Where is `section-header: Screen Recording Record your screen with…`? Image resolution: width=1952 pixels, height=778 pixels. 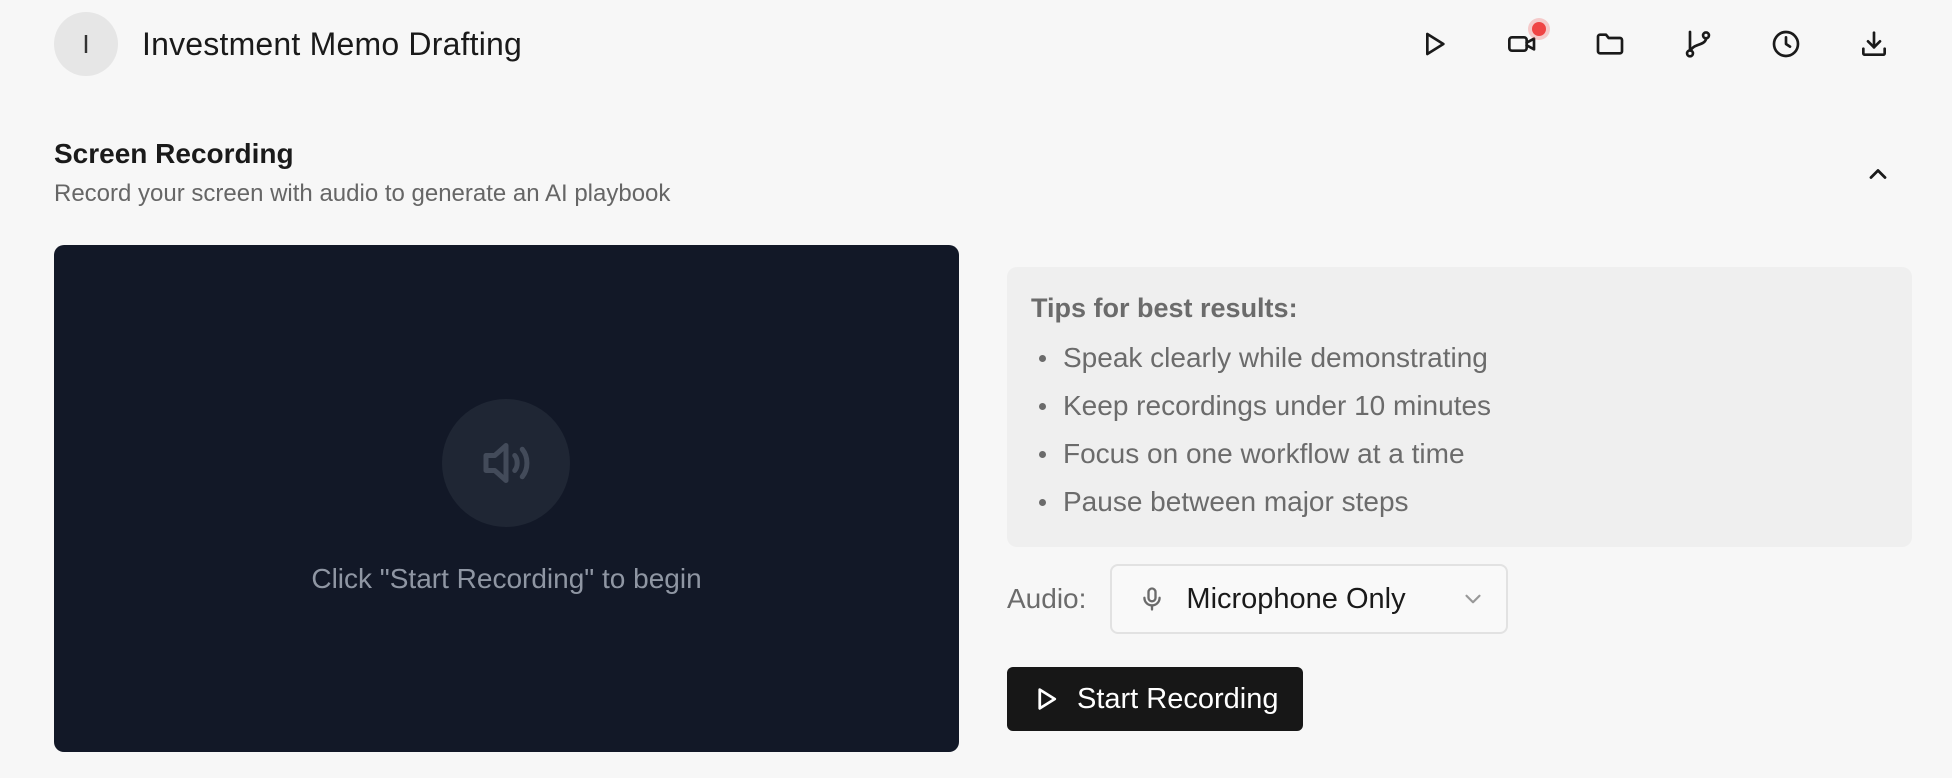
section-header: Screen Recording Record your screen with… is located at coordinates (362, 173).